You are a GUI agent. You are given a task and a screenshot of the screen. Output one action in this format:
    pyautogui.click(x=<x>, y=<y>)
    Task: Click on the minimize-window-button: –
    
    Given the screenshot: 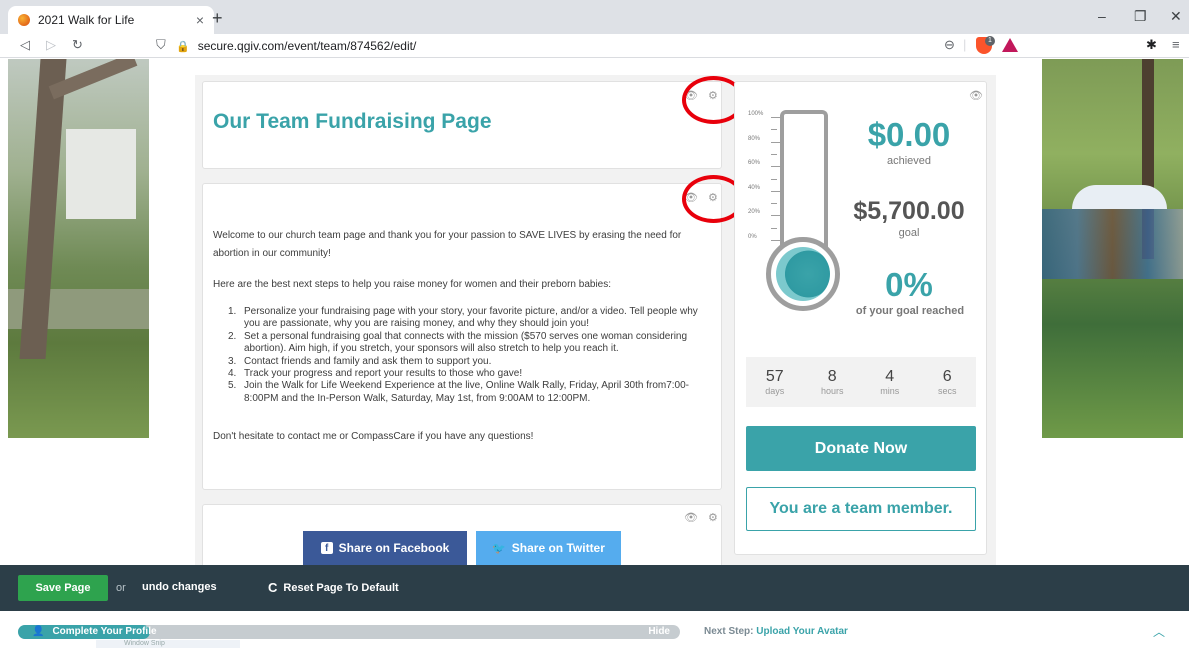 What is the action you would take?
    pyautogui.click(x=1102, y=16)
    